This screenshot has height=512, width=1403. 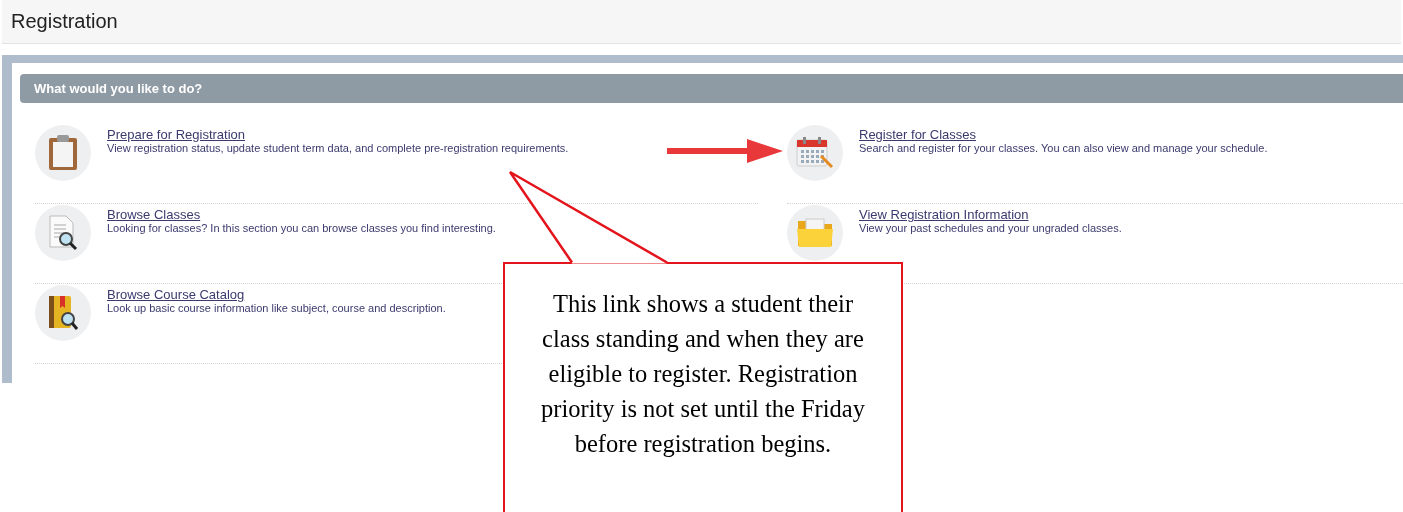 I want to click on action-link: Register for Classes, so click(x=1063, y=134).